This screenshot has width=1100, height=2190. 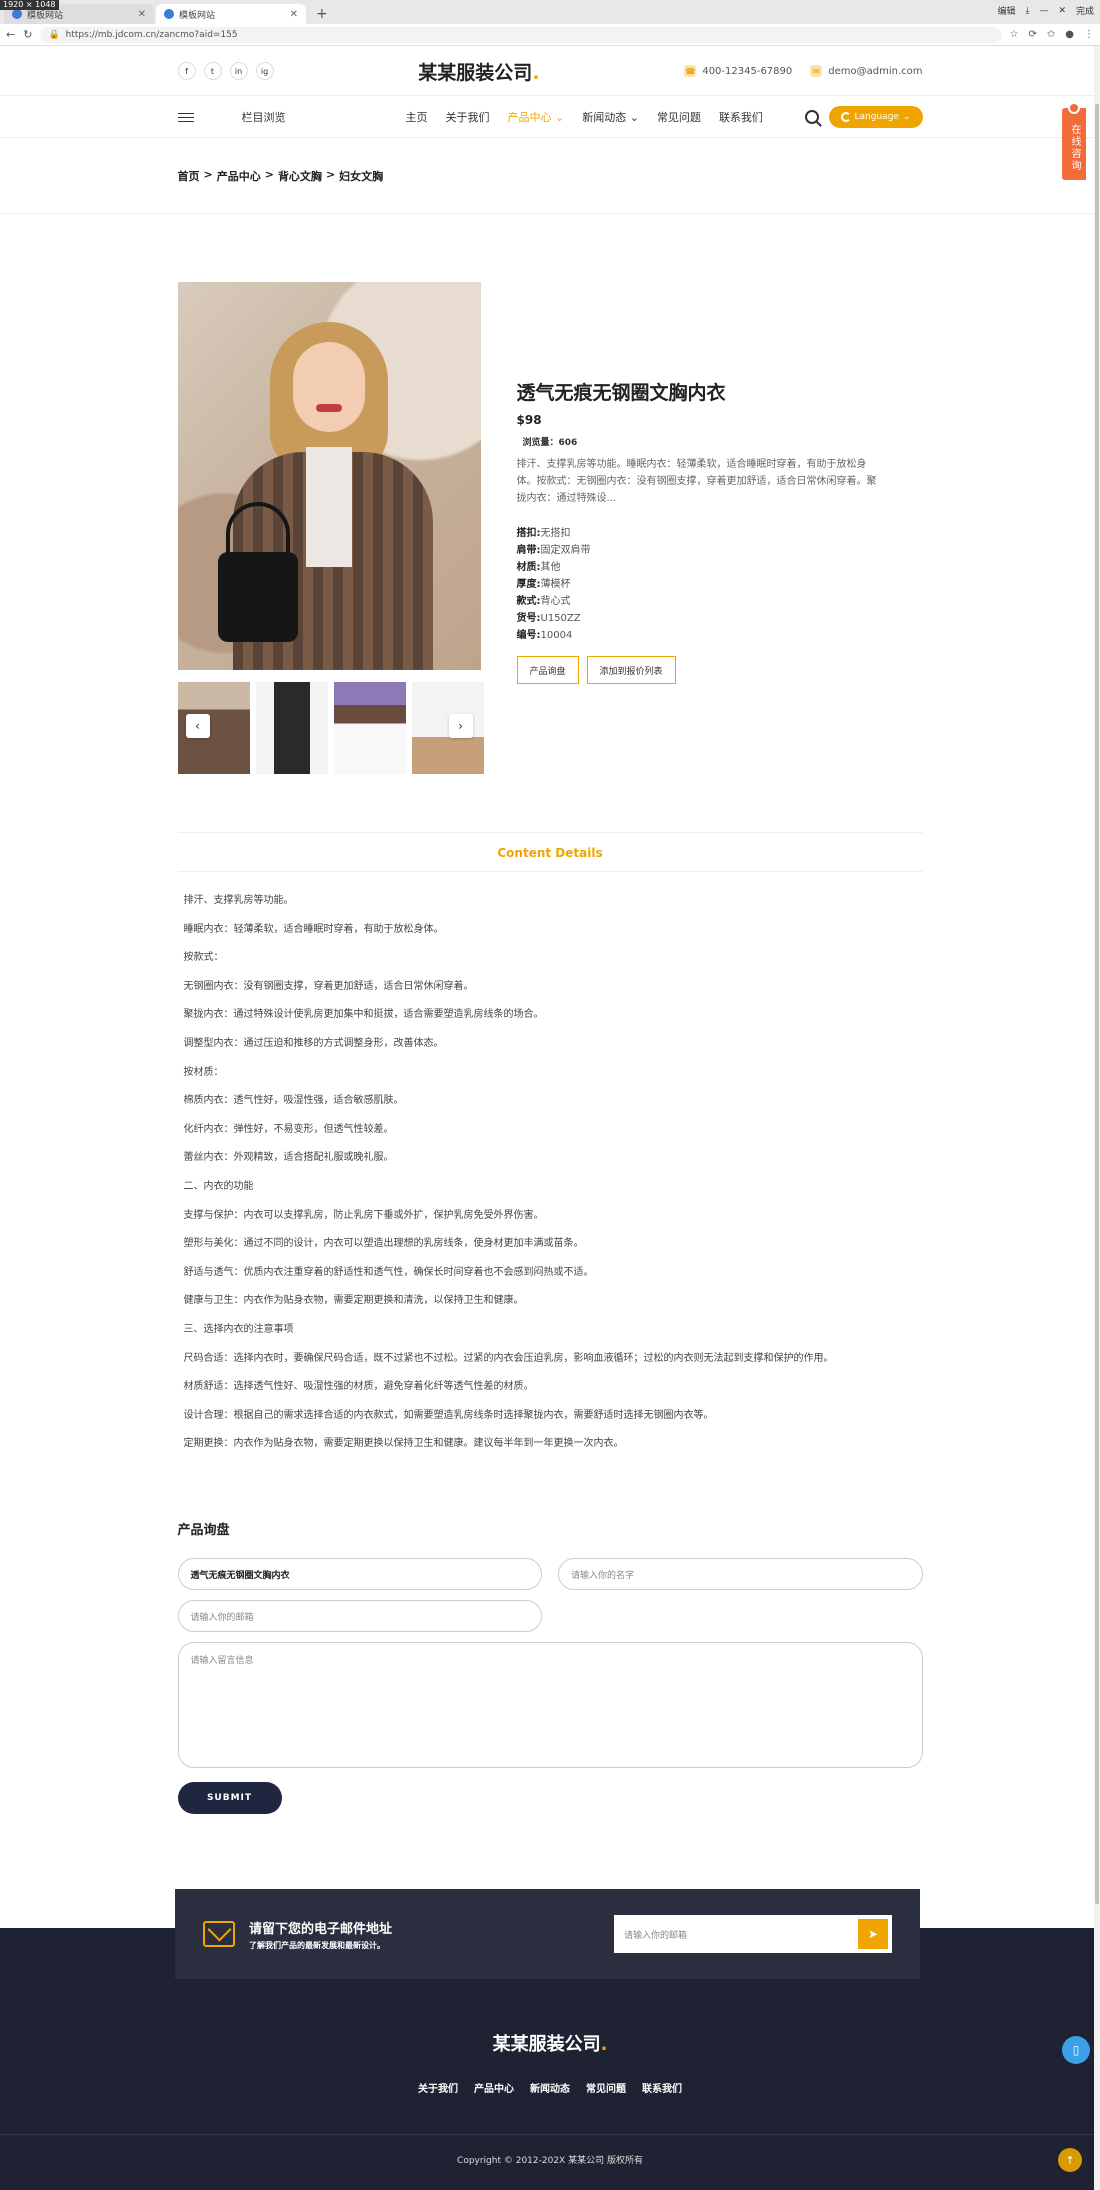 I want to click on tab-content-details: Content Details, so click(x=550, y=852).